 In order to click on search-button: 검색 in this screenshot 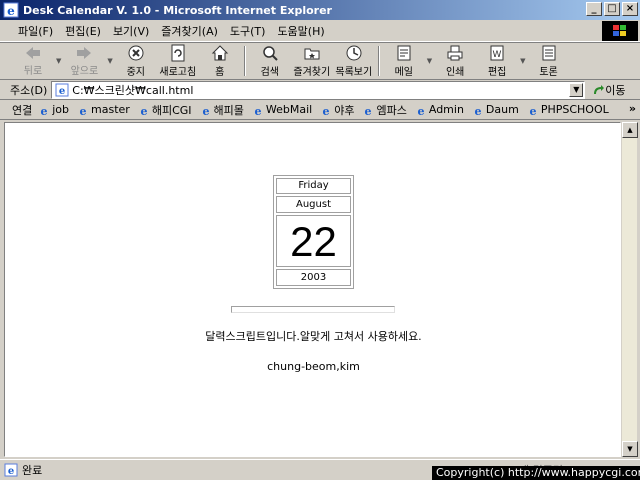, I will do `click(270, 61)`.